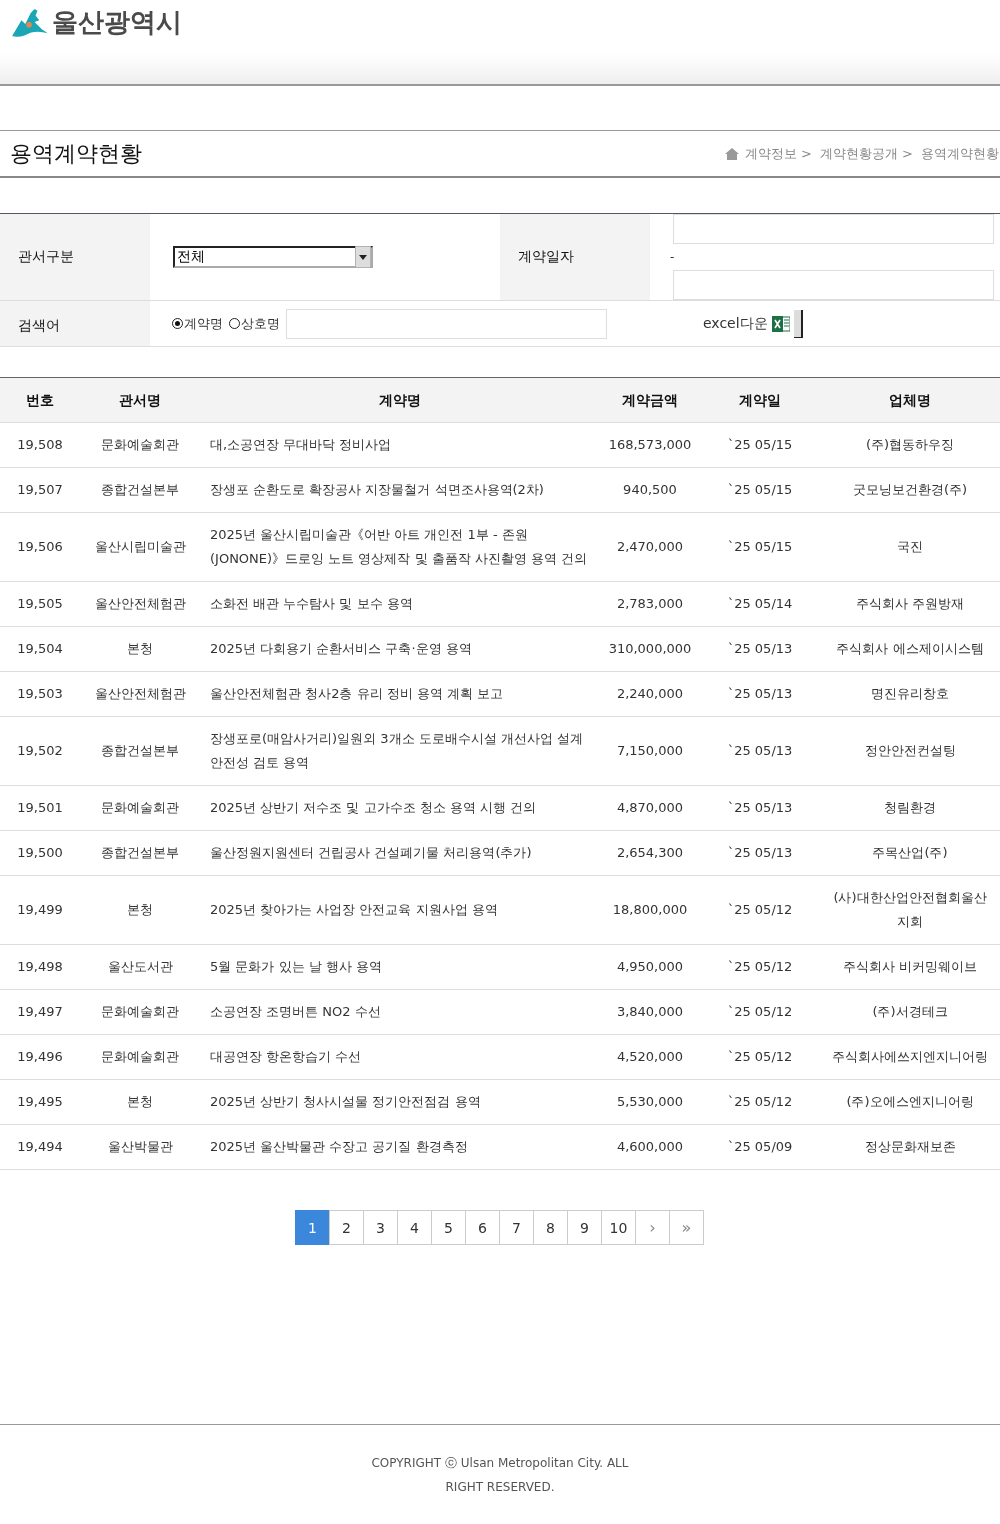  Describe the element at coordinates (652, 1227) in the screenshot. I see `next-page-button: ›` at that location.